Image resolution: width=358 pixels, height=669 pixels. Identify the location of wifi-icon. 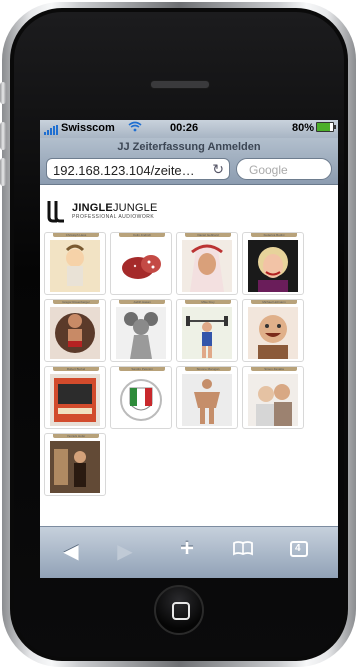
(135, 128).